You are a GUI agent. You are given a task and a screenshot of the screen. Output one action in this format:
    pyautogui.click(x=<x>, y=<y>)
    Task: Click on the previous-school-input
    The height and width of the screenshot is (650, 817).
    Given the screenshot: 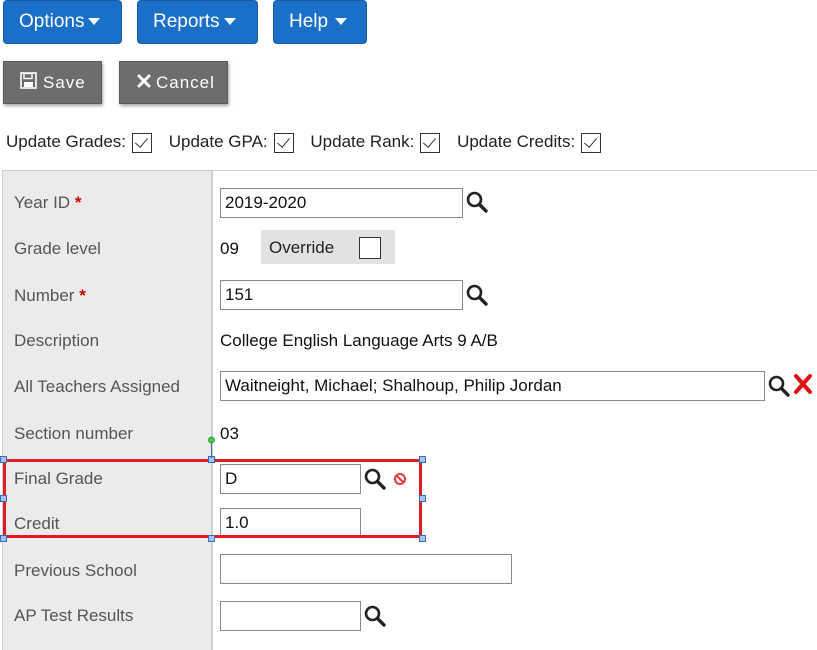 What is the action you would take?
    pyautogui.click(x=366, y=569)
    